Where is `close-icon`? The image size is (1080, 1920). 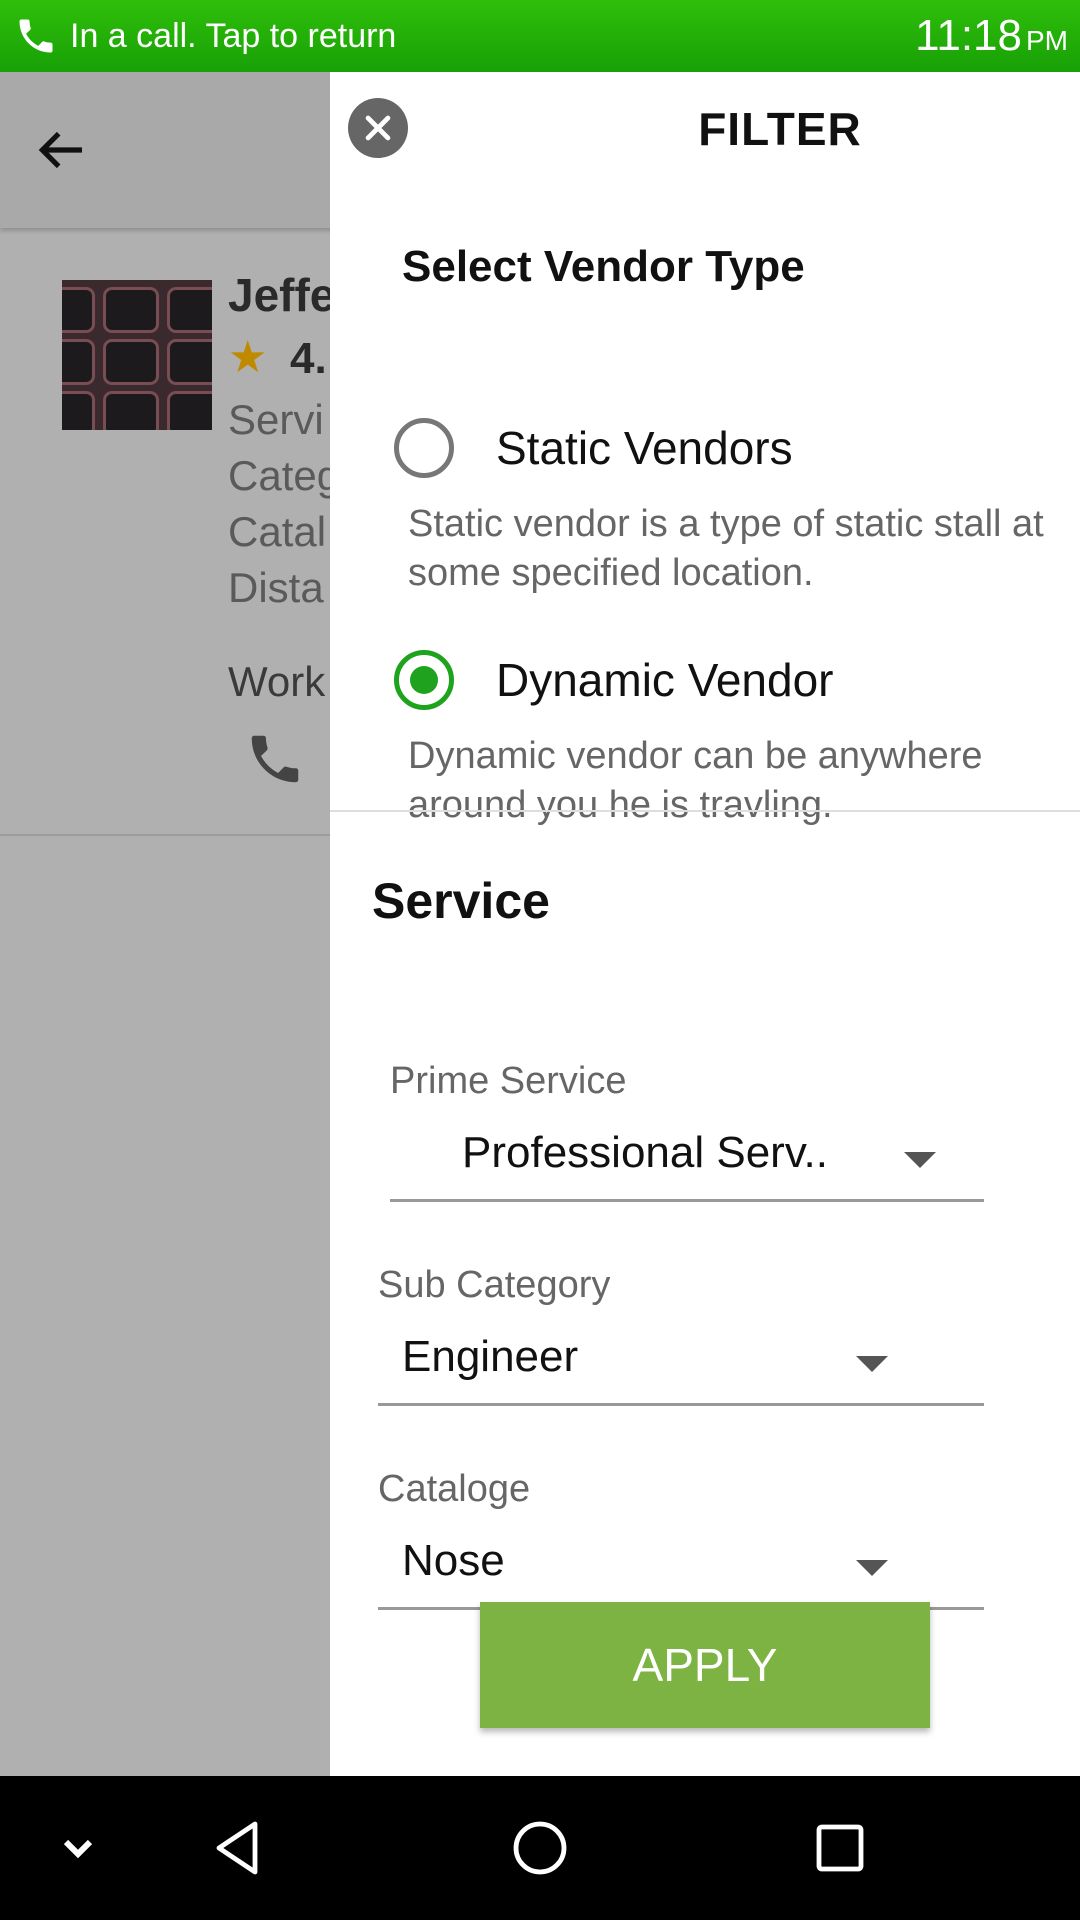 close-icon is located at coordinates (378, 128).